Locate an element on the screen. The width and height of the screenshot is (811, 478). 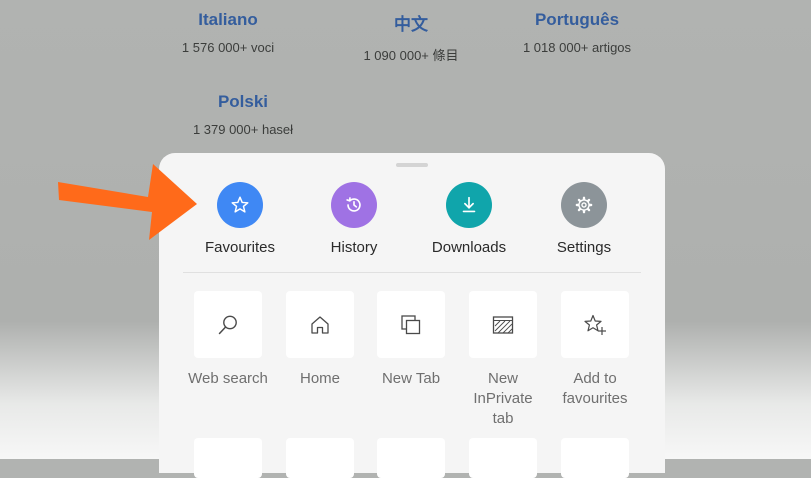
settings-icon-circle is located at coordinates (584, 205).